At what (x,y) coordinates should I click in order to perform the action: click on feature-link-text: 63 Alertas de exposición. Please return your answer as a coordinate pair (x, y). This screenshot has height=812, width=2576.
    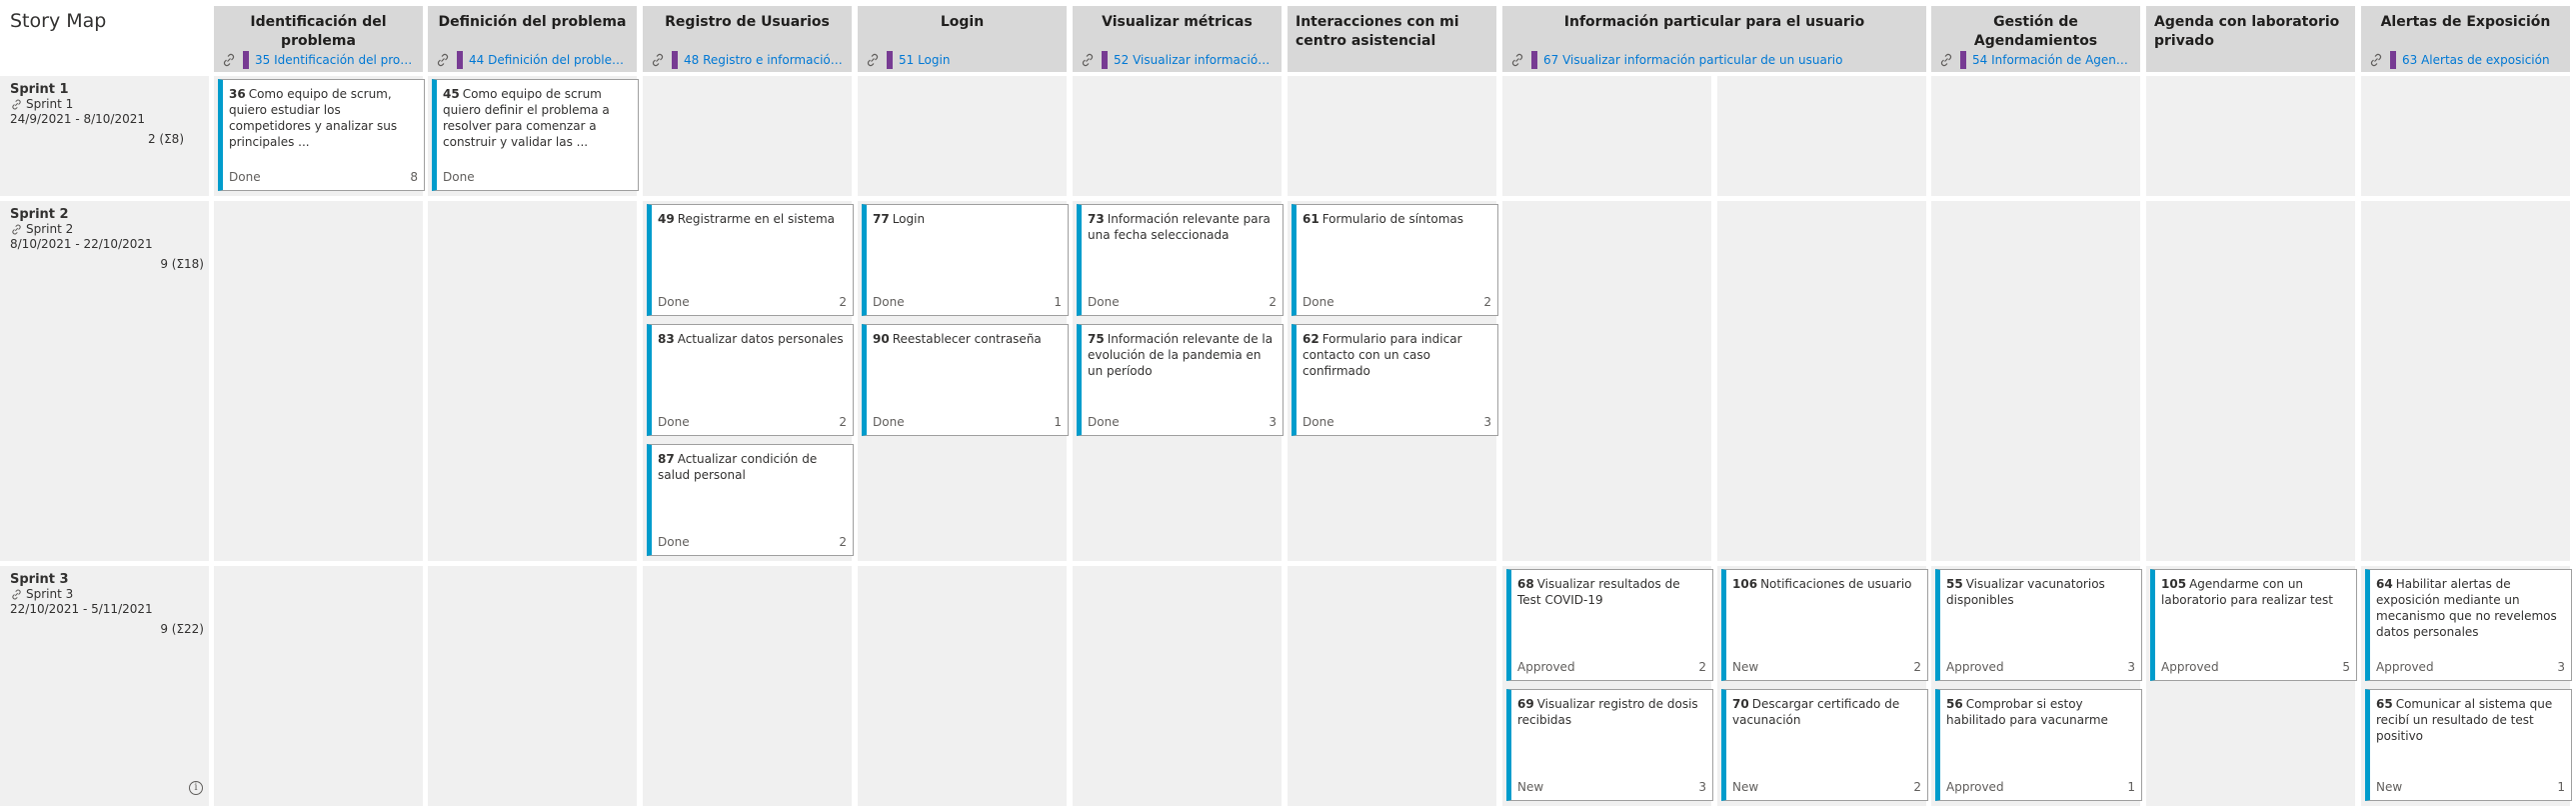
    Looking at the image, I should click on (2476, 60).